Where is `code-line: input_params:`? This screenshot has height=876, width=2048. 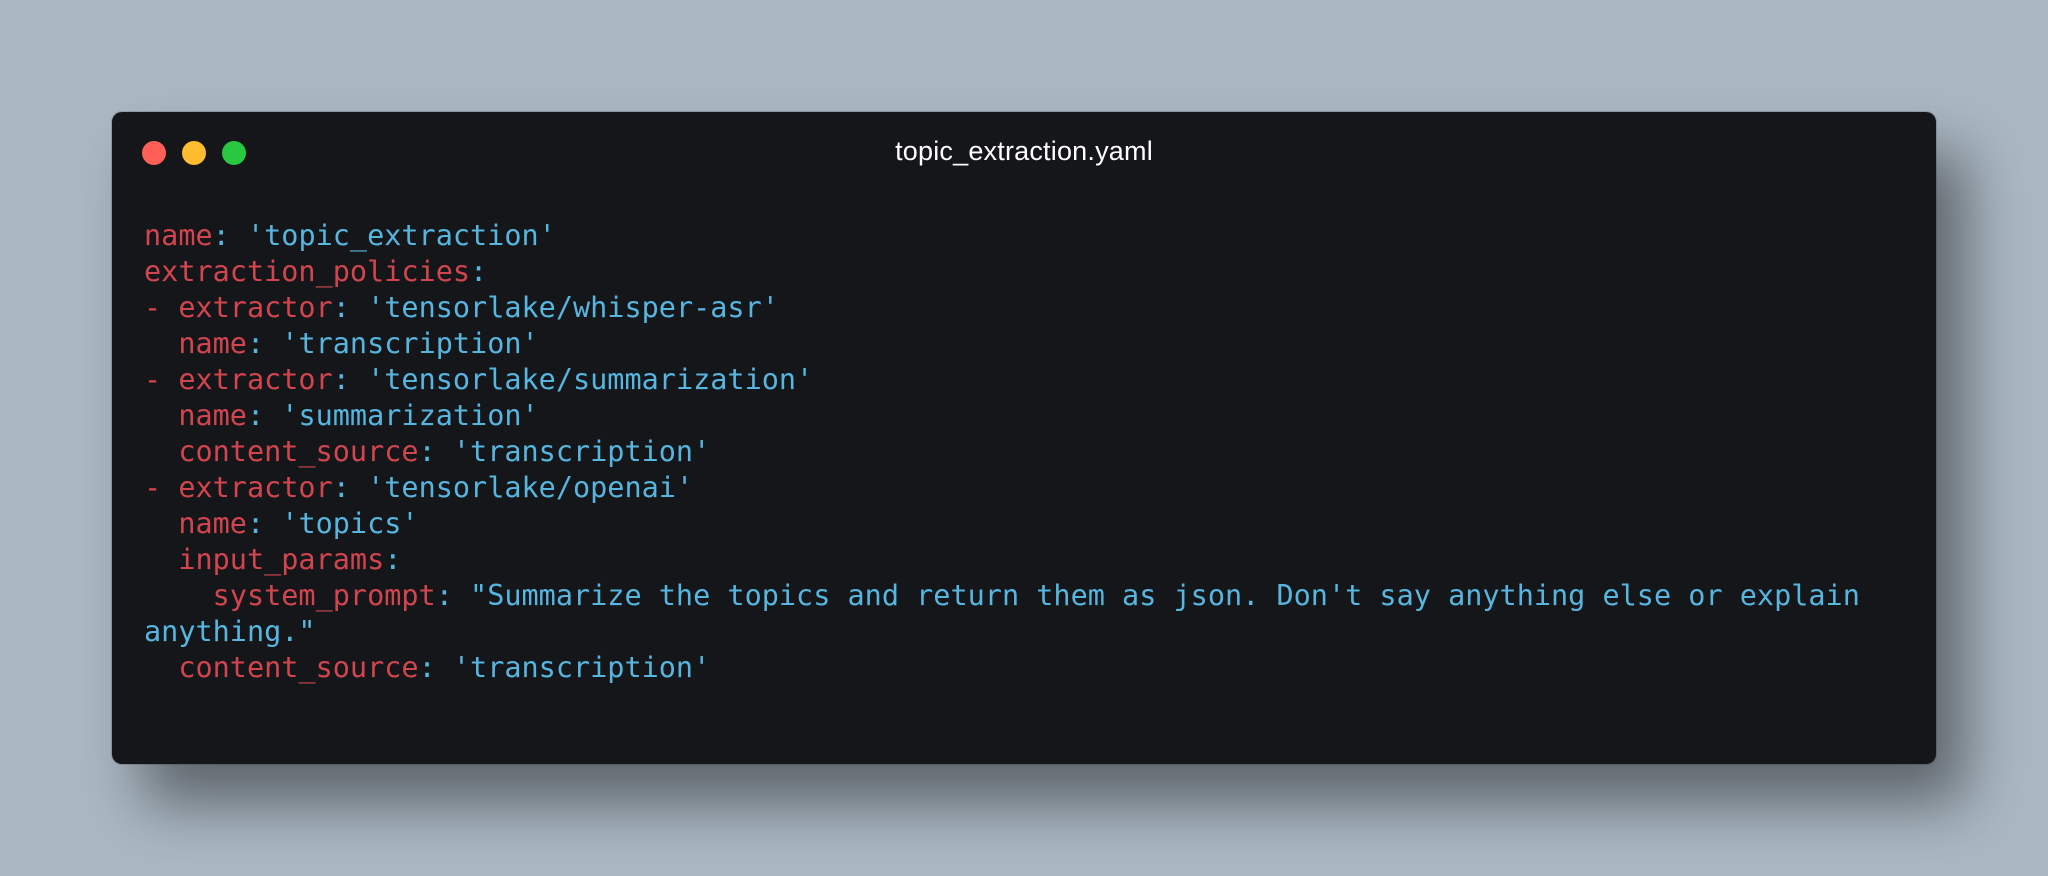
code-line: input_params: is located at coordinates (1024, 560).